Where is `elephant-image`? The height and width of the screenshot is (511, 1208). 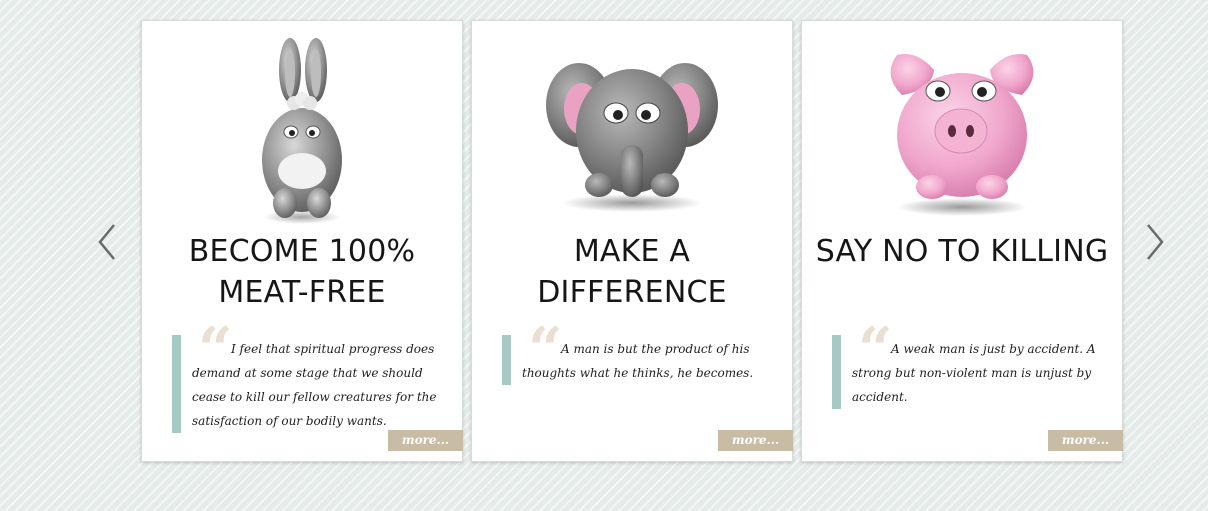 elephant-image is located at coordinates (632, 130).